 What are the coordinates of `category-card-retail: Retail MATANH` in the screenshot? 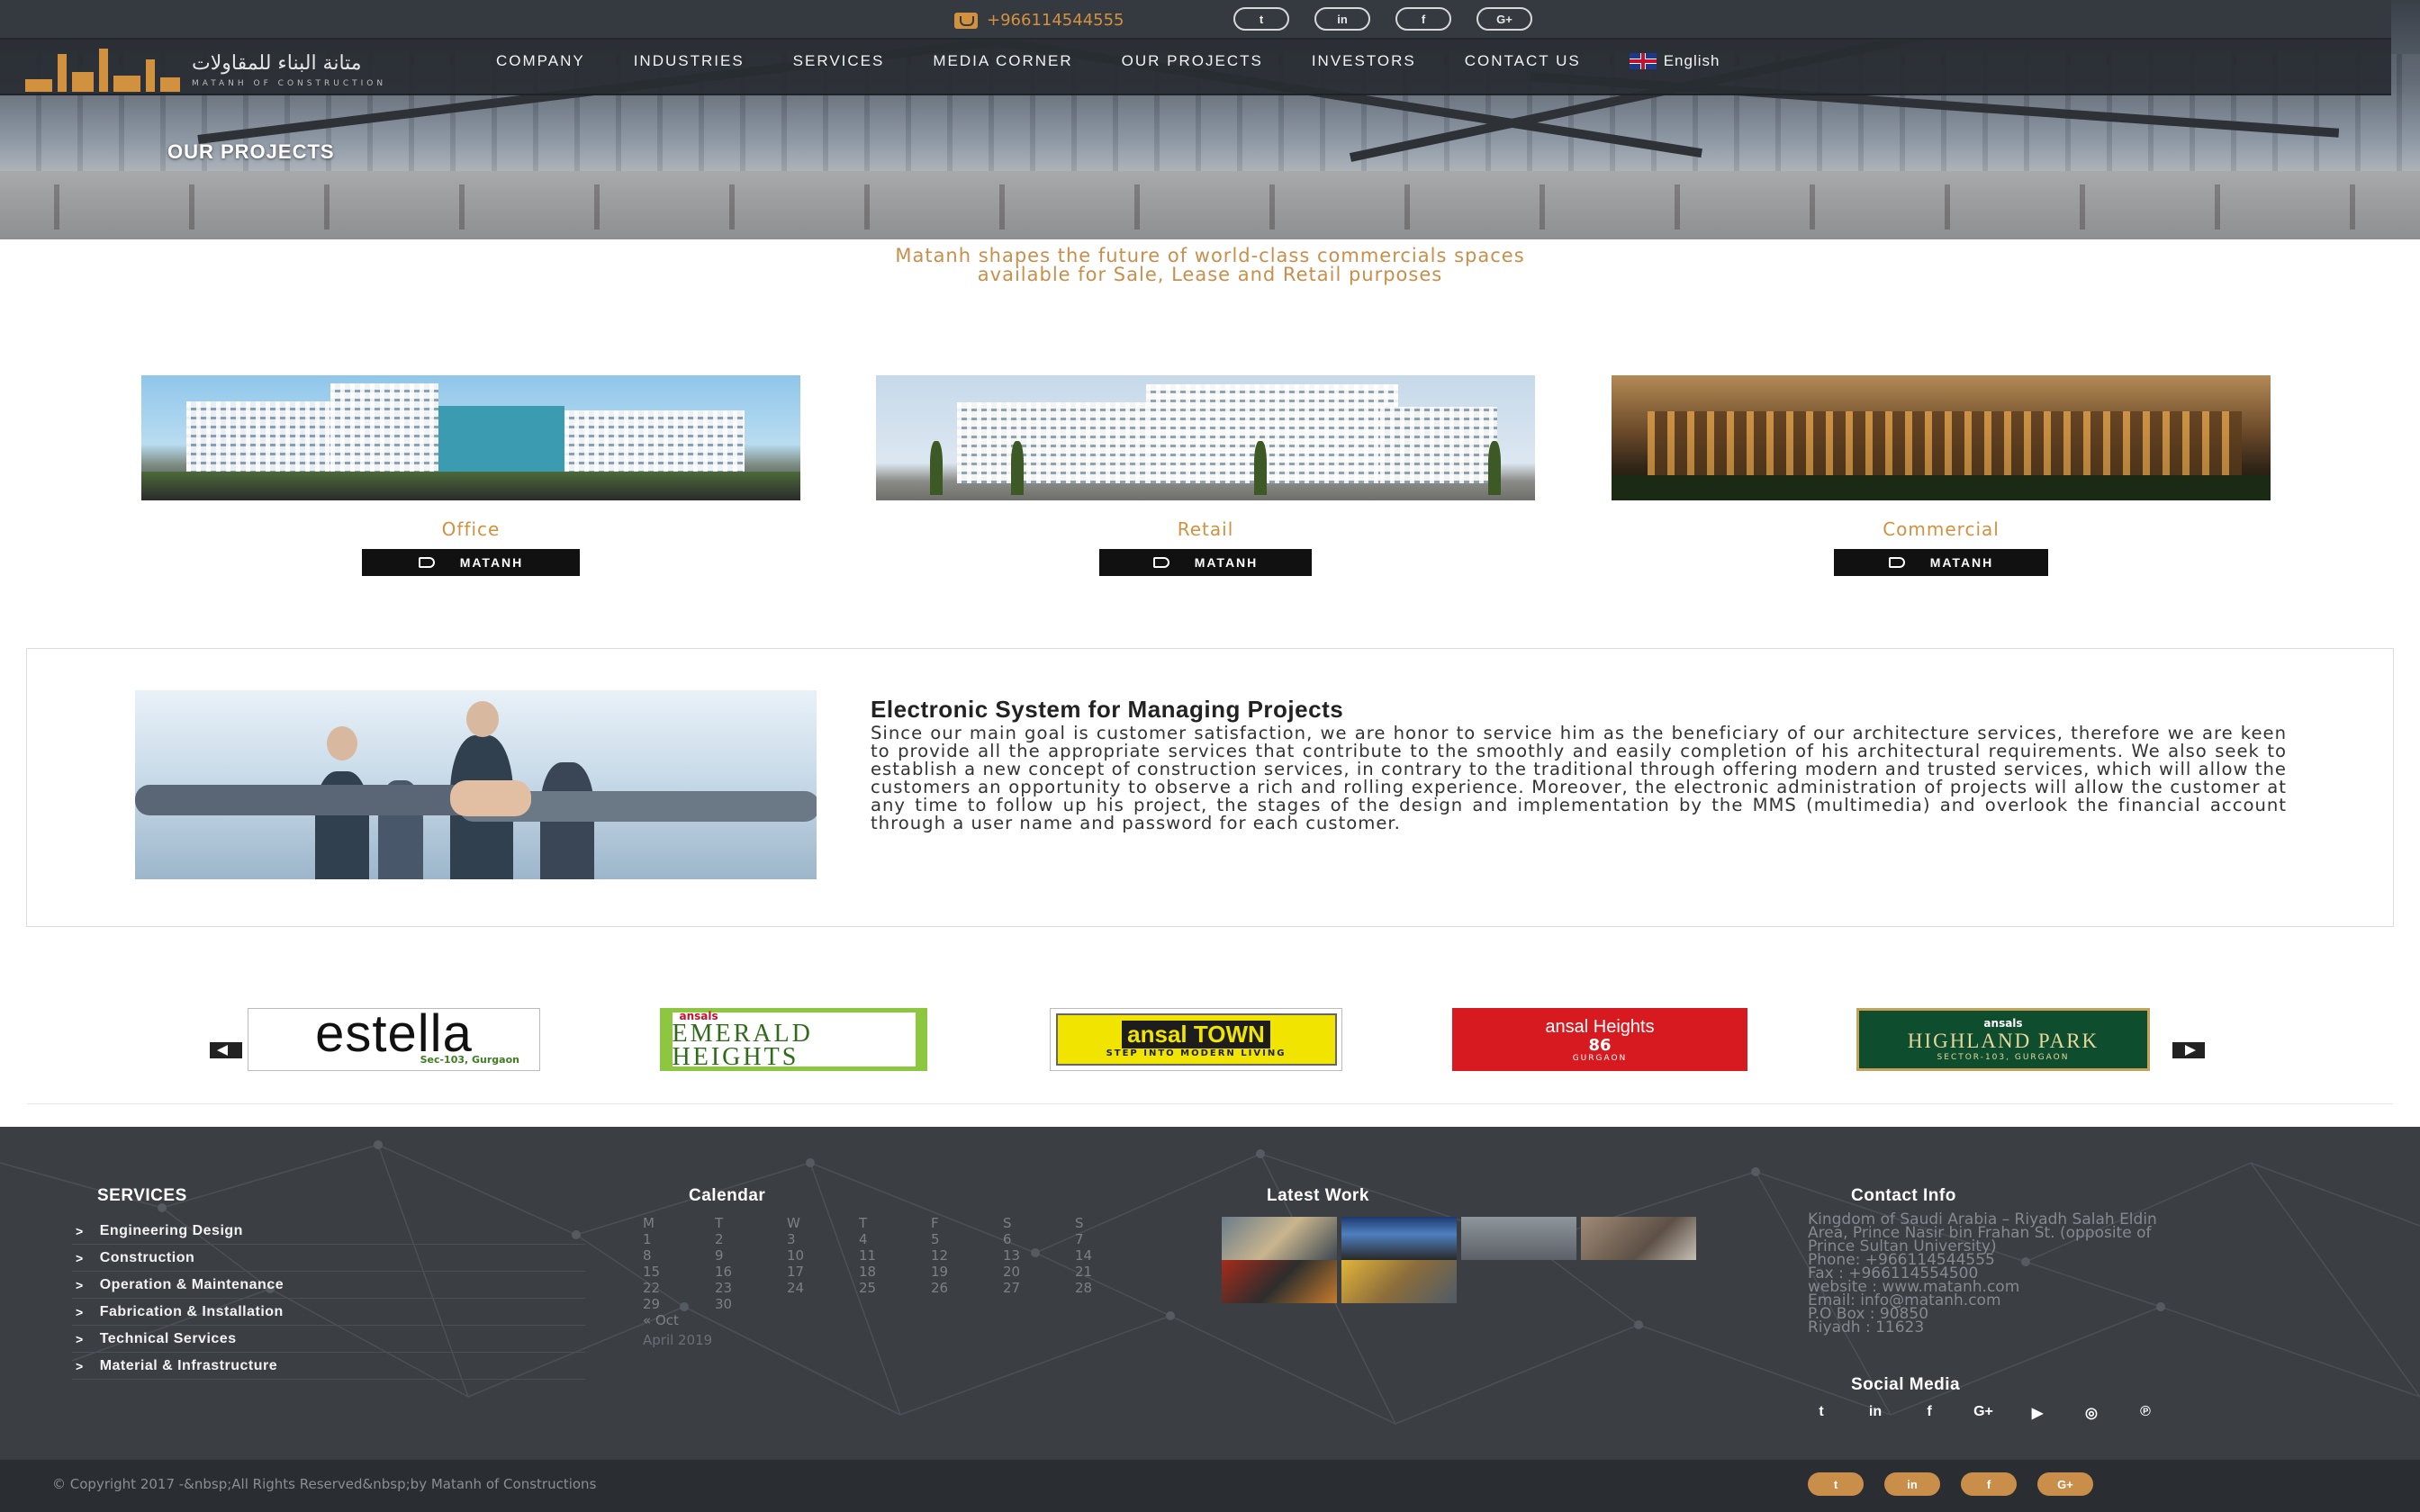 It's located at (1205, 476).